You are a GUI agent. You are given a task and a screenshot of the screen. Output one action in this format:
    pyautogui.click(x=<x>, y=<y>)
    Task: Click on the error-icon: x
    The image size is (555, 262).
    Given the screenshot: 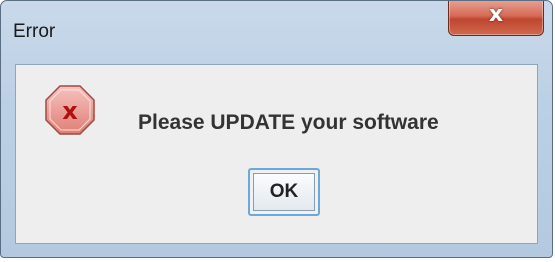 What is the action you would take?
    pyautogui.click(x=70, y=110)
    